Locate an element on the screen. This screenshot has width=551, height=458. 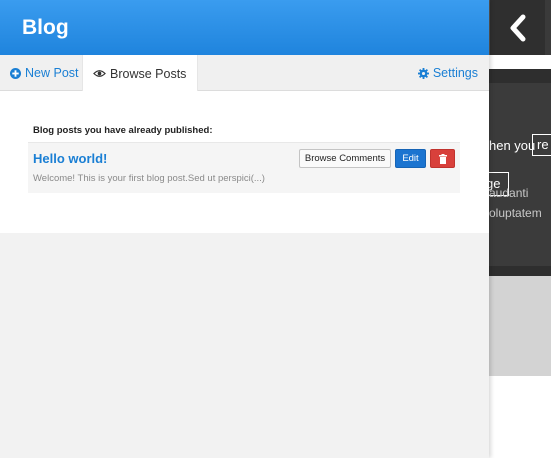
page-title: Blog is located at coordinates (45, 27).